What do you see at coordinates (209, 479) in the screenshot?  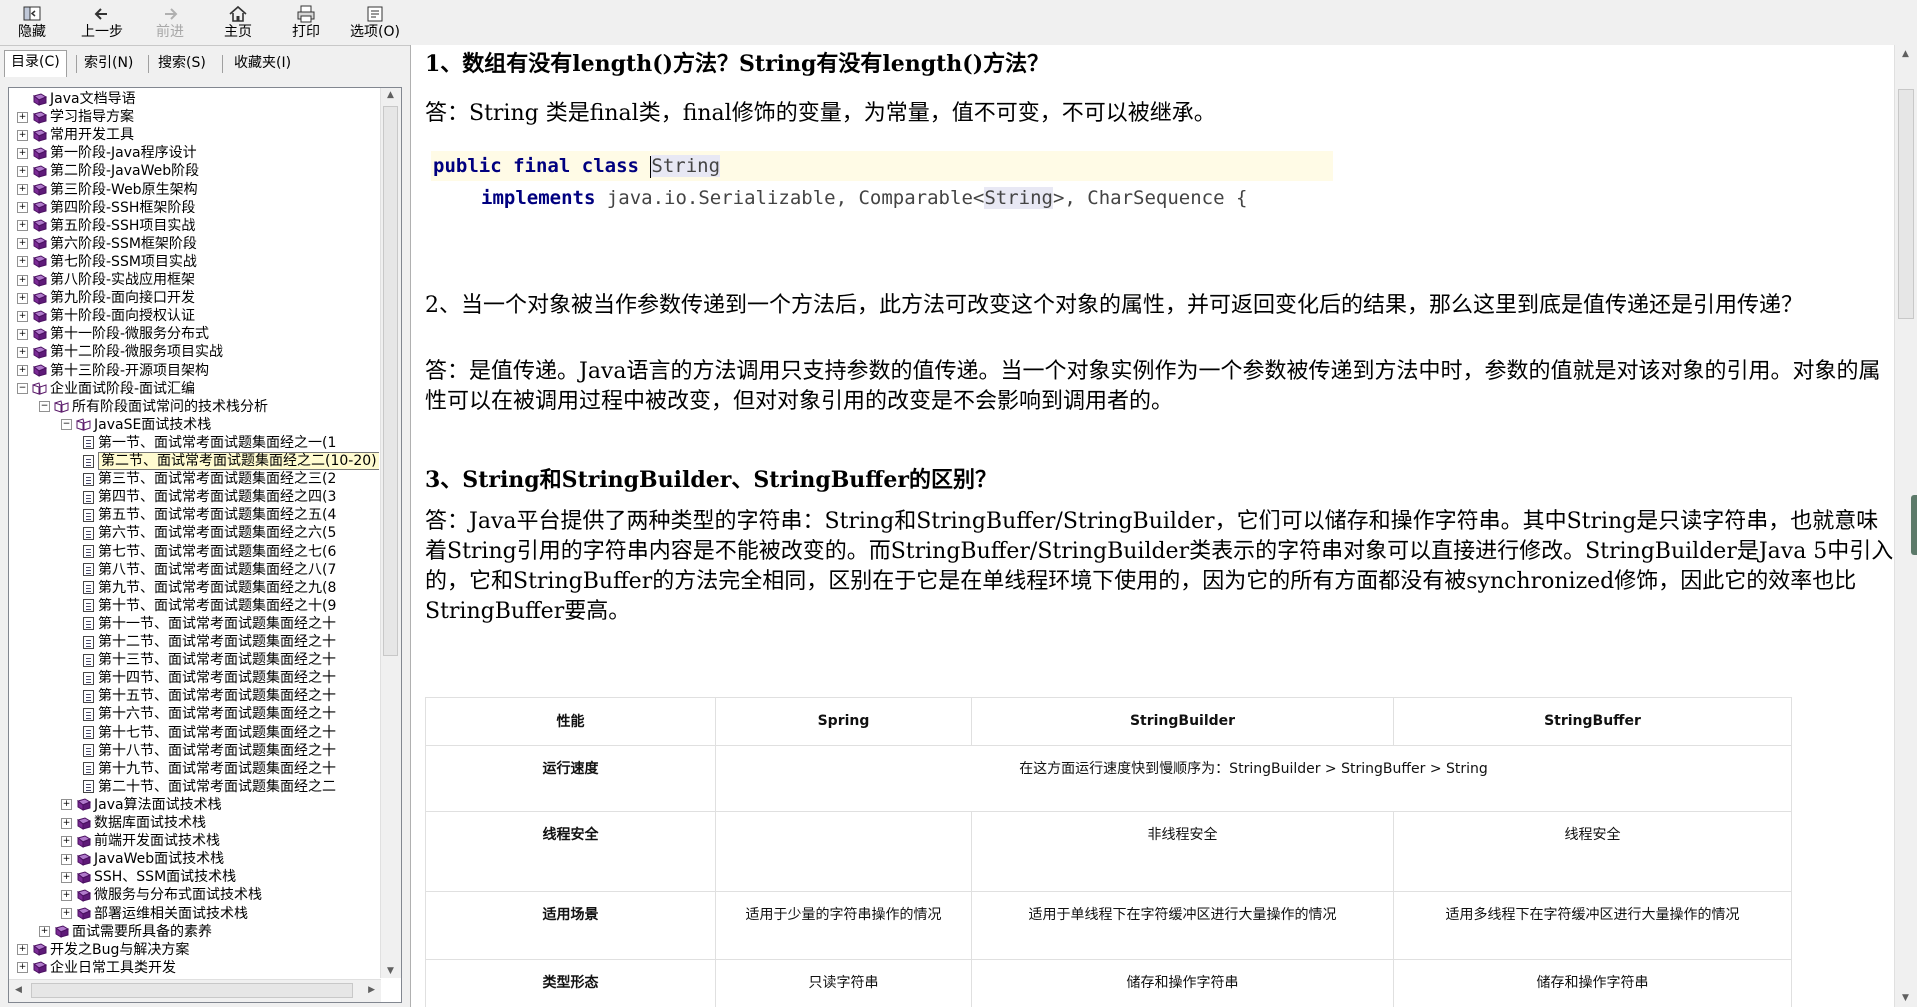 I see `tree-item: 第三节、面试常考面试题集面经之三(2` at bounding box center [209, 479].